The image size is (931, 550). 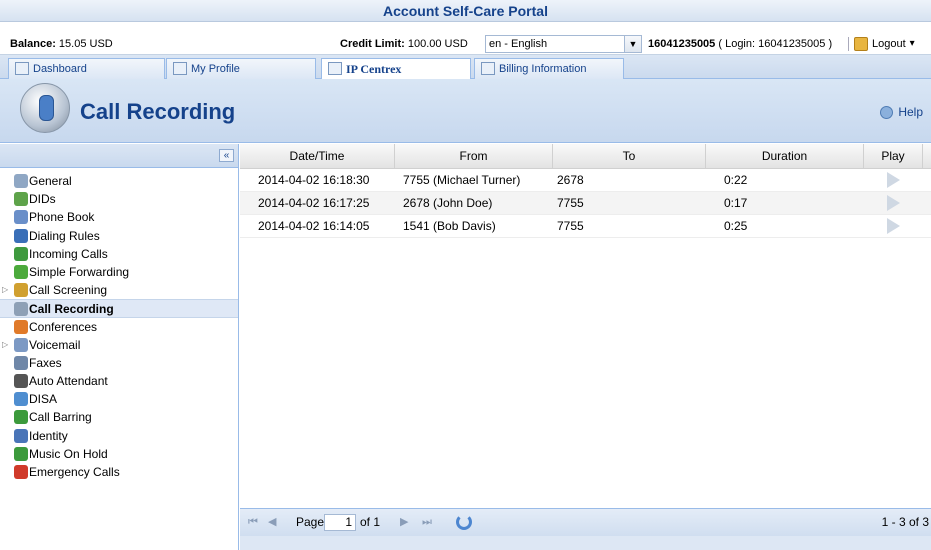 I want to click on account-login: ( Login: 16041235005 ), so click(x=775, y=44).